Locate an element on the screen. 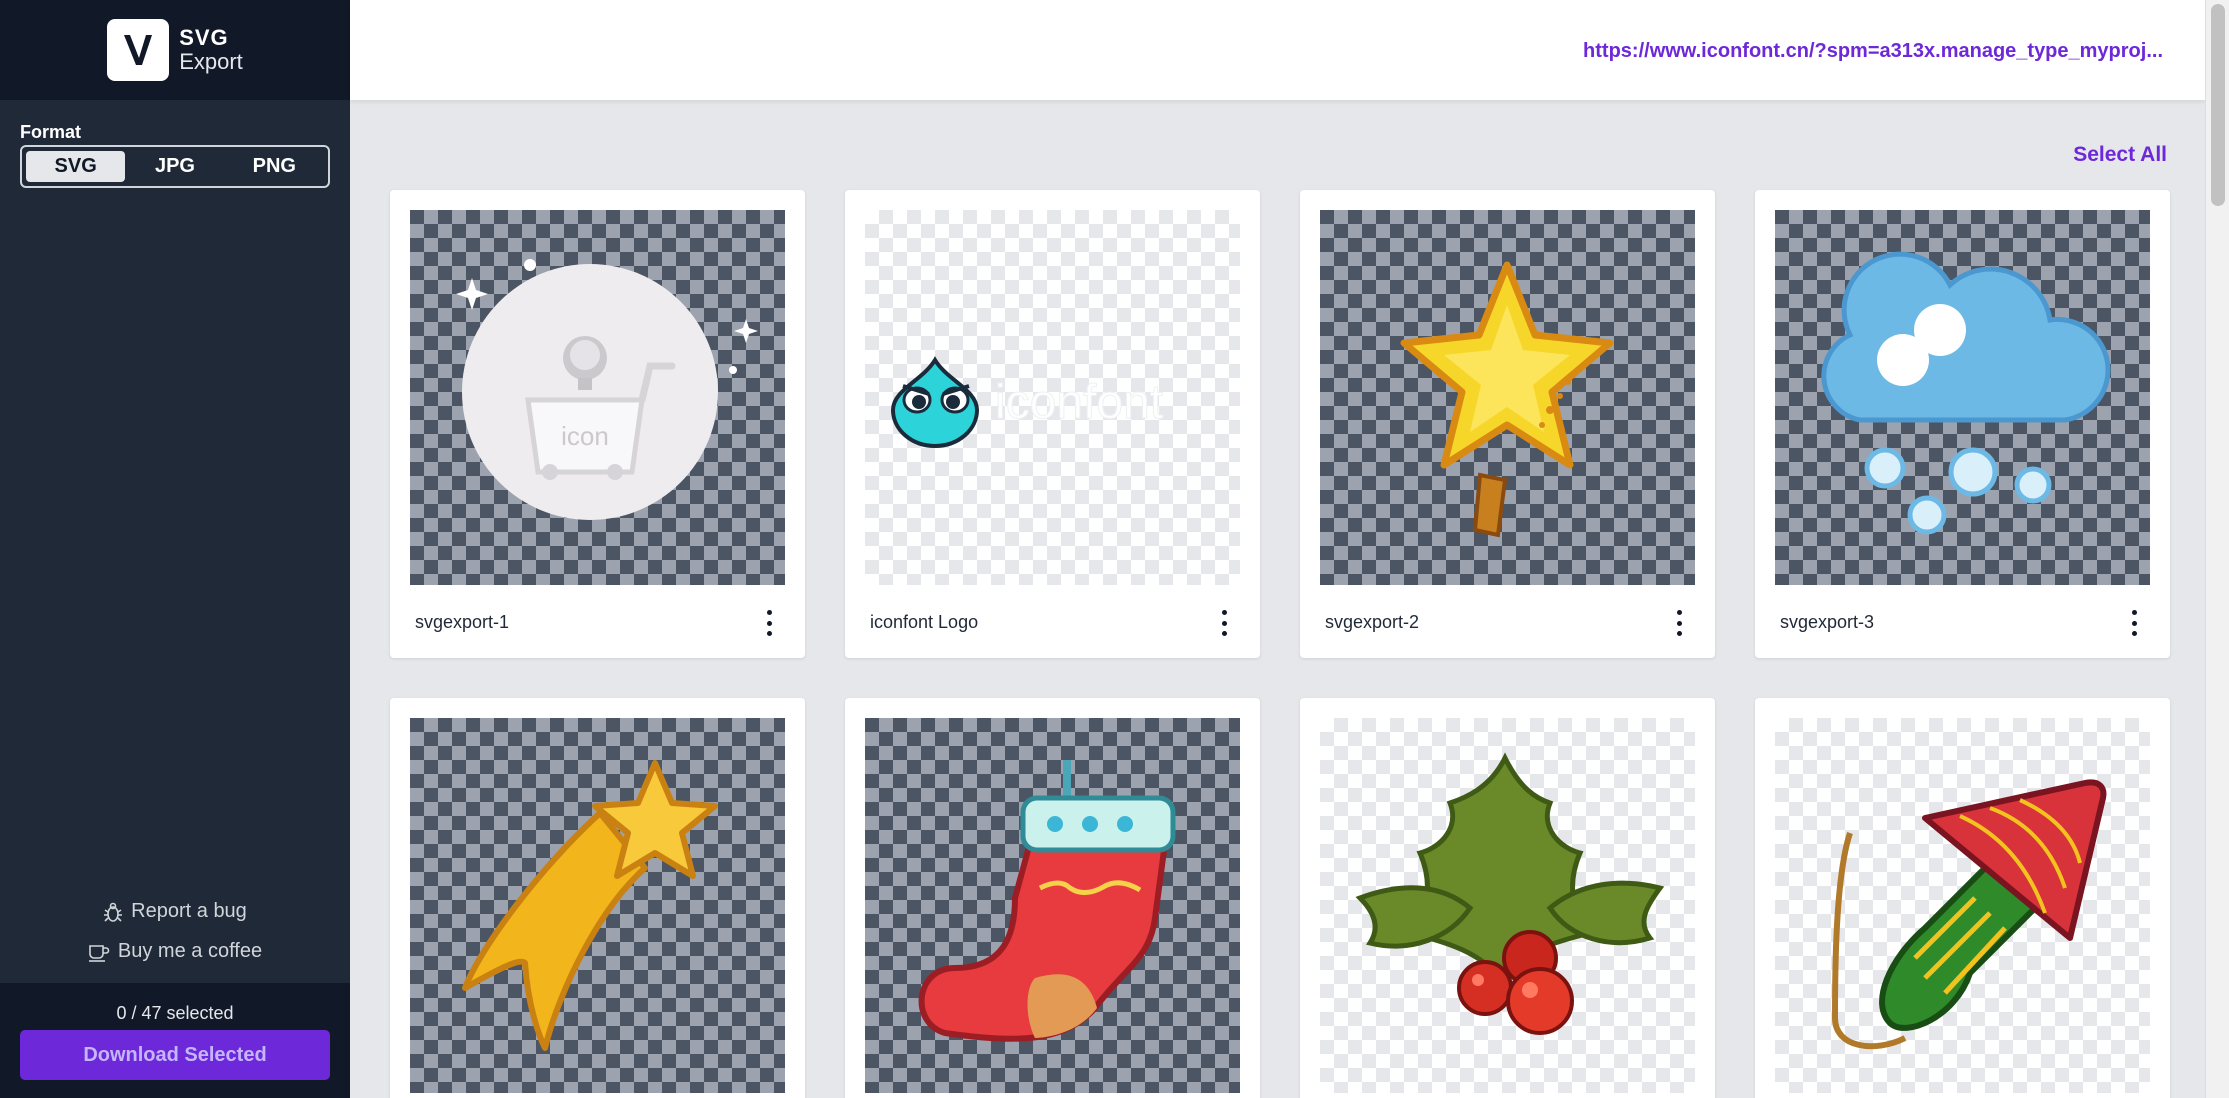  format-option-svg: SVG is located at coordinates (76, 166).